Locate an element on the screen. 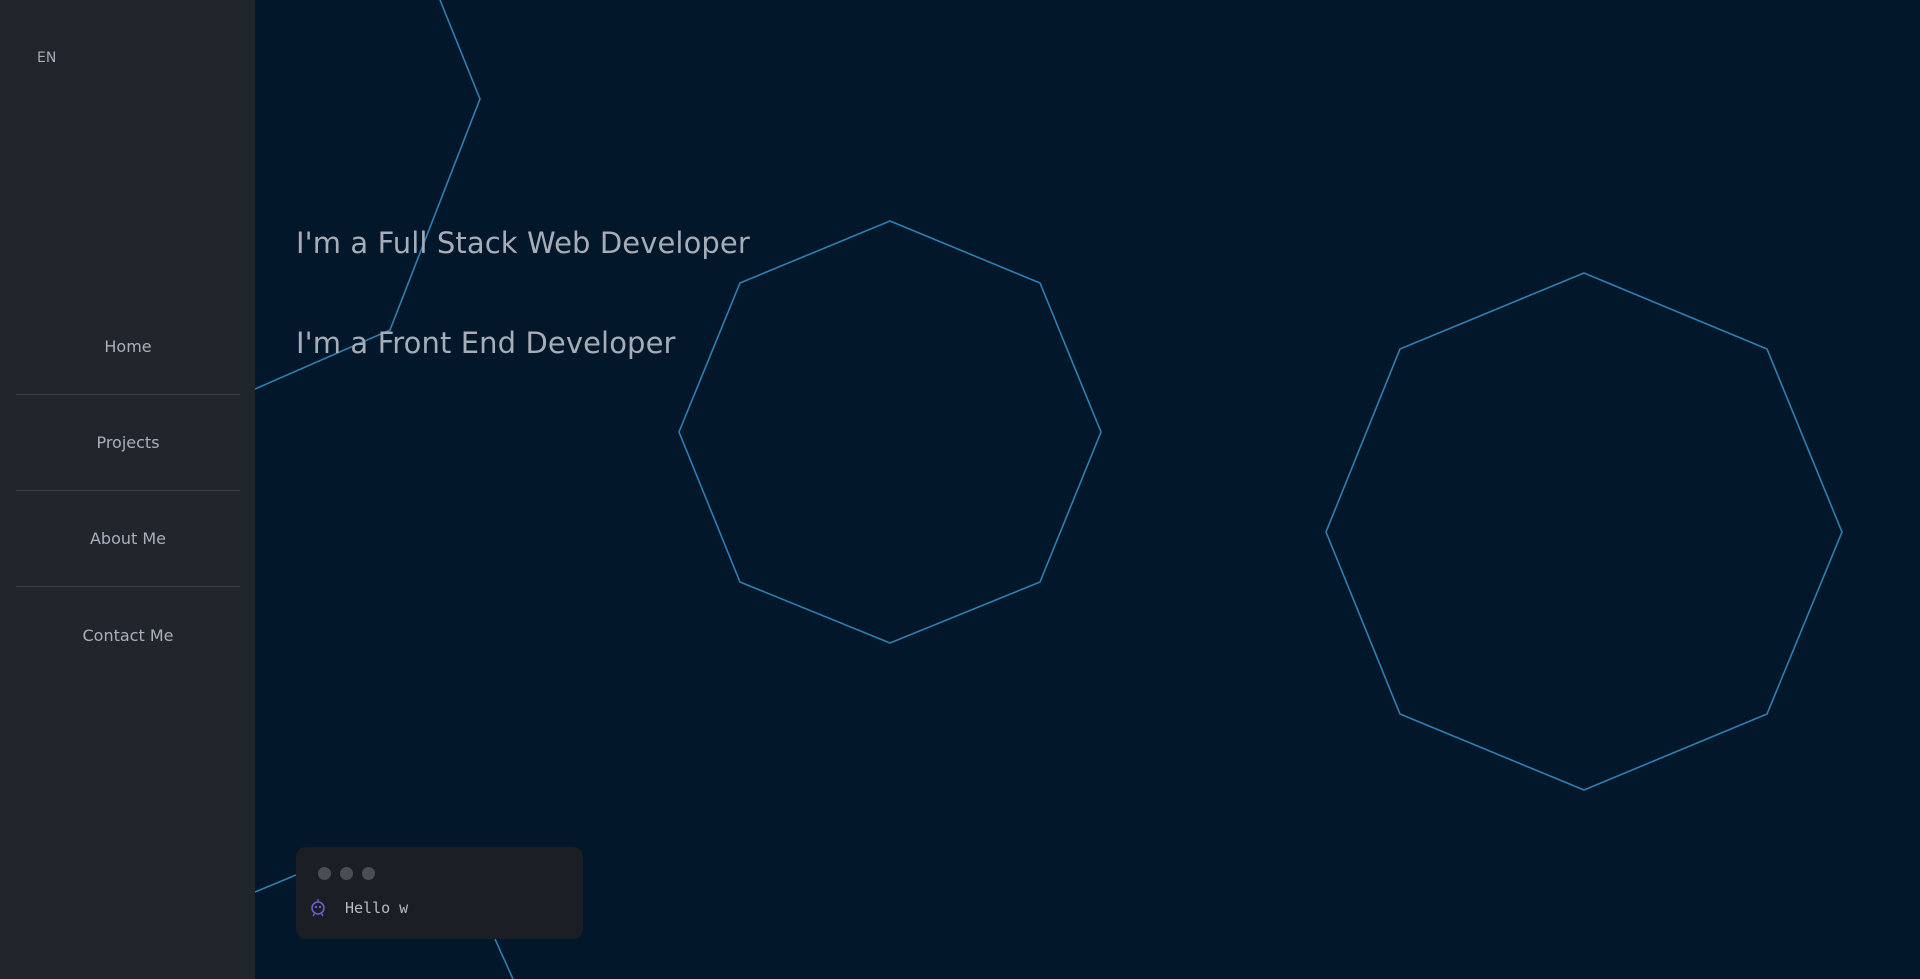 The height and width of the screenshot is (979, 1920). language-switch: EN is located at coordinates (46, 58).